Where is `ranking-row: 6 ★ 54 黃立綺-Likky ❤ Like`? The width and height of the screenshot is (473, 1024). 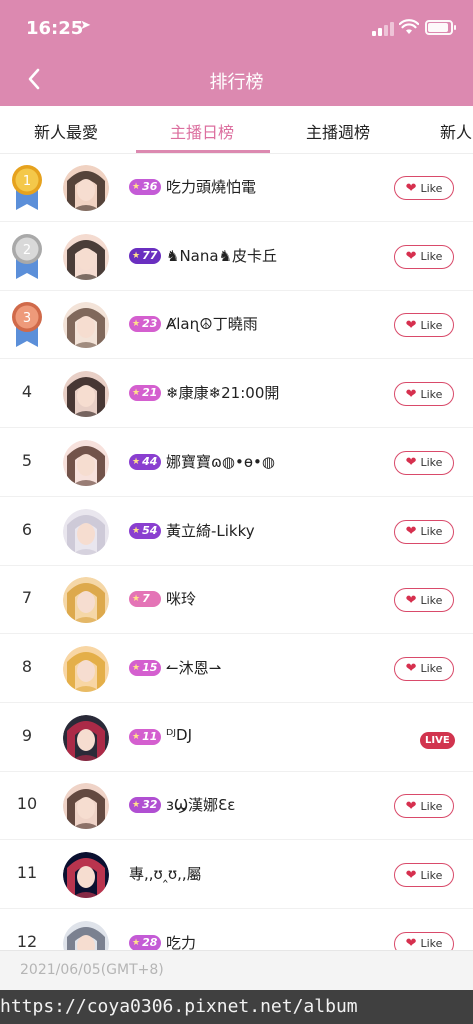
ranking-row: 6 ★ 54 黃立綺-Likky ❤ Like is located at coordinates (236, 532).